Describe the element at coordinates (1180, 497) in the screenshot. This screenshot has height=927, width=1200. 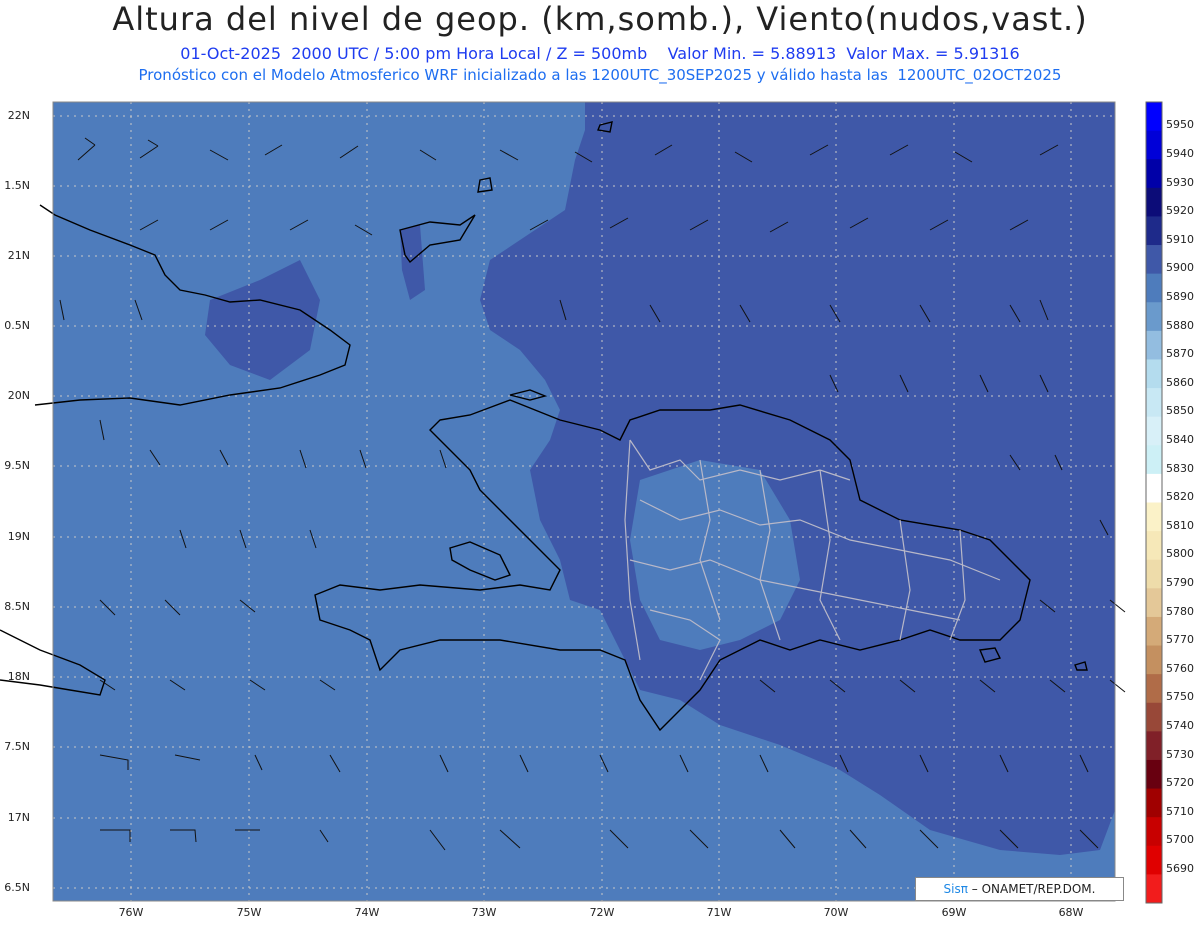
I see `colorbar-label: 5820` at that location.